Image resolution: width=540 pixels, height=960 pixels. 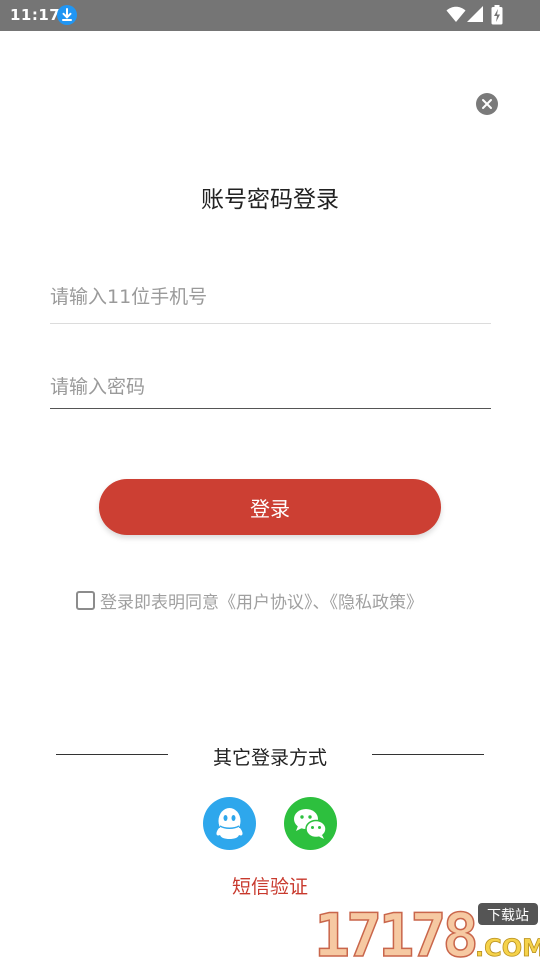 I want to click on wechat-login-button, so click(x=310, y=823).